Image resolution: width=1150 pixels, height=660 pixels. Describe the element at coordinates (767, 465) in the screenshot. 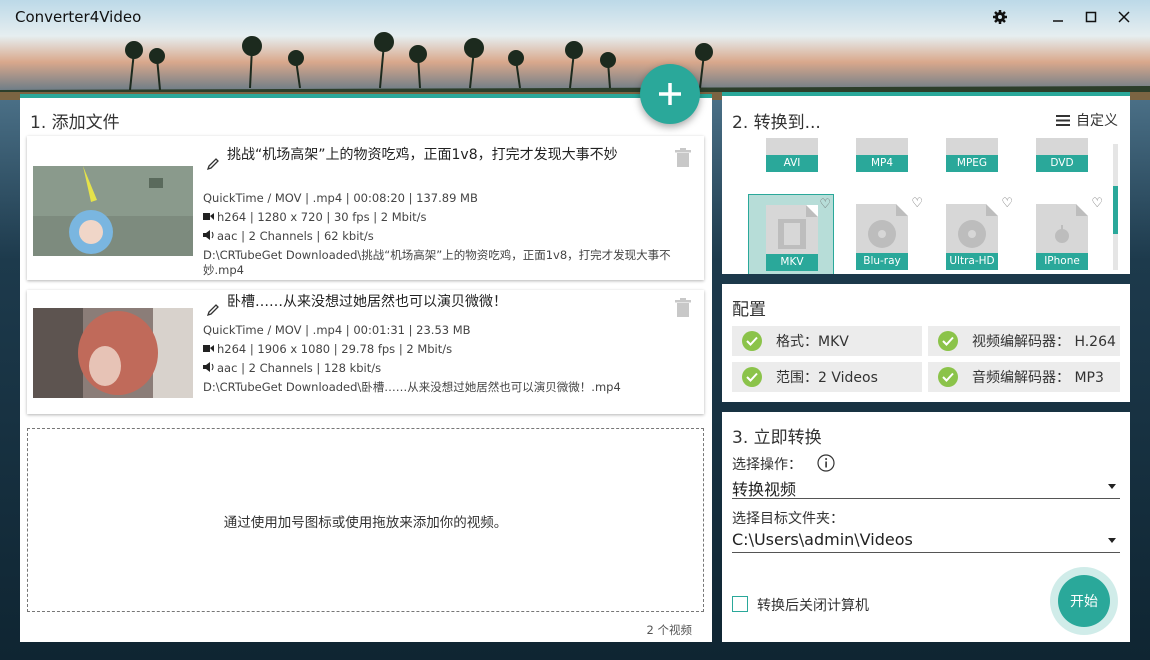

I see `operation-label: 选择操作：` at that location.